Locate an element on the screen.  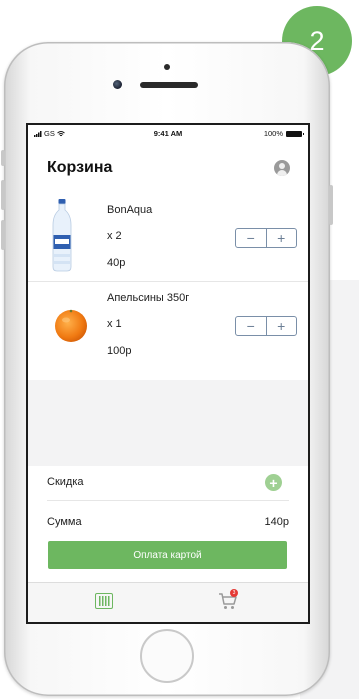
battery-area: 100% is located at coordinates (283, 133).